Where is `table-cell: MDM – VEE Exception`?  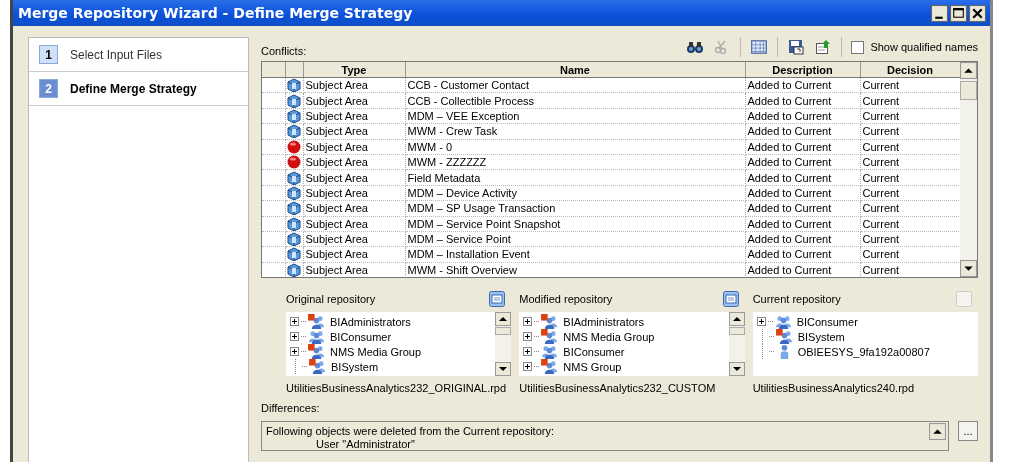 table-cell: MDM – VEE Exception is located at coordinates (575, 116).